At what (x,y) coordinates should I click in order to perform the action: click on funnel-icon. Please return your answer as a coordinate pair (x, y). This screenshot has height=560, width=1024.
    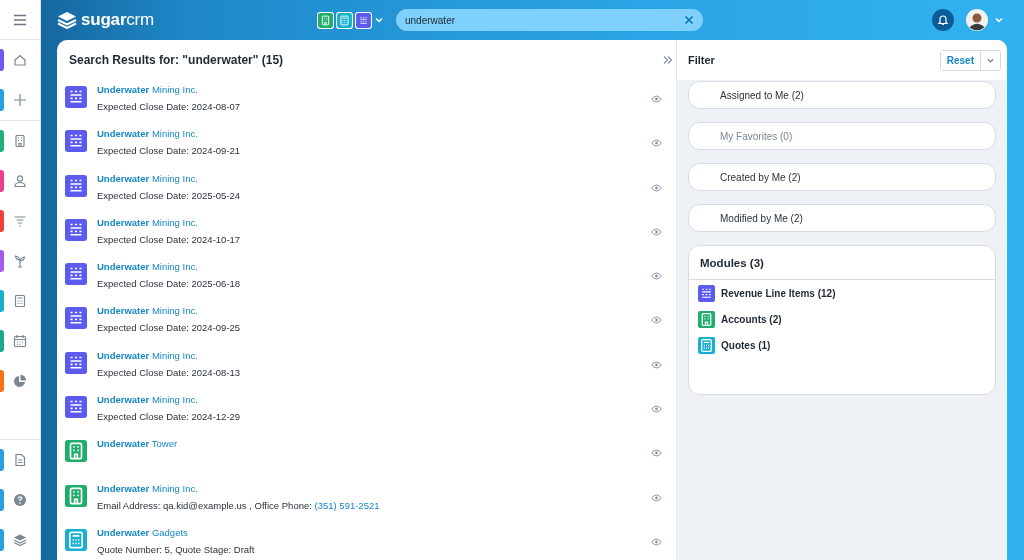
    Looking at the image, I should click on (20, 221).